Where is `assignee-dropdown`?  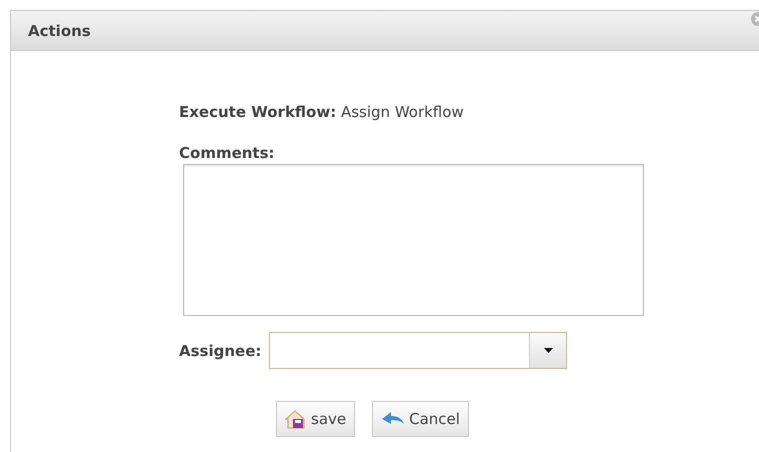 assignee-dropdown is located at coordinates (418, 350).